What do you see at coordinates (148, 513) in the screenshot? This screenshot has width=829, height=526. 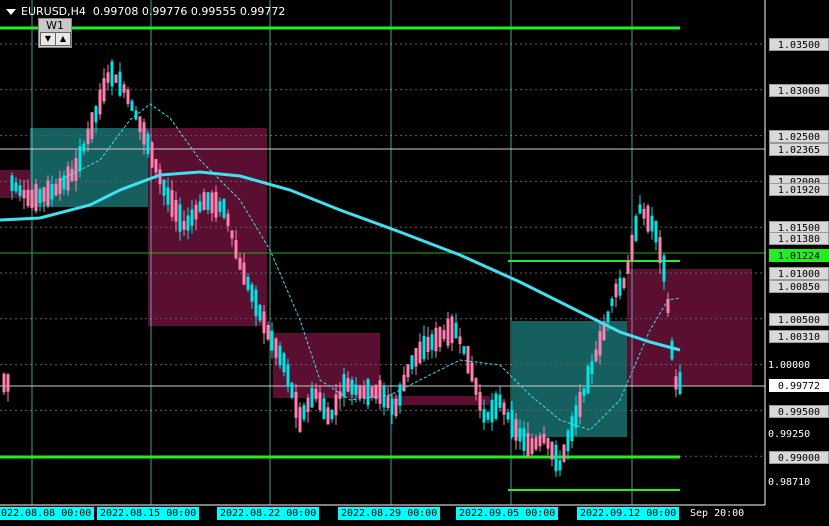 I see `time-label: 2022.08.15 00:00` at bounding box center [148, 513].